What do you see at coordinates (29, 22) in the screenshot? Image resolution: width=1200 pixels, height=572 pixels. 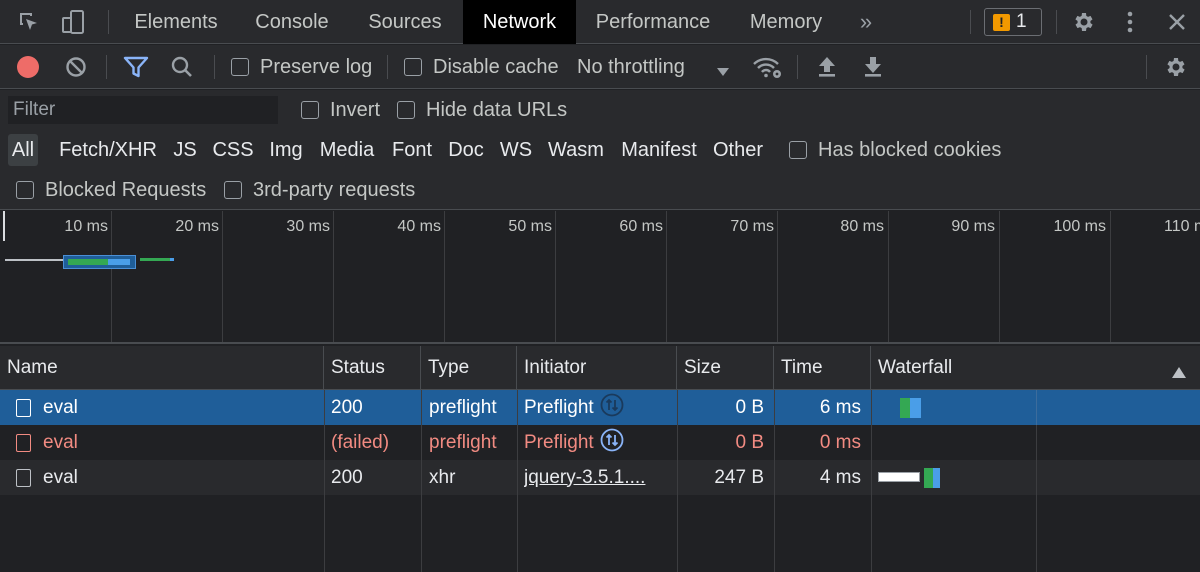 I see `inspect-element-icon` at bounding box center [29, 22].